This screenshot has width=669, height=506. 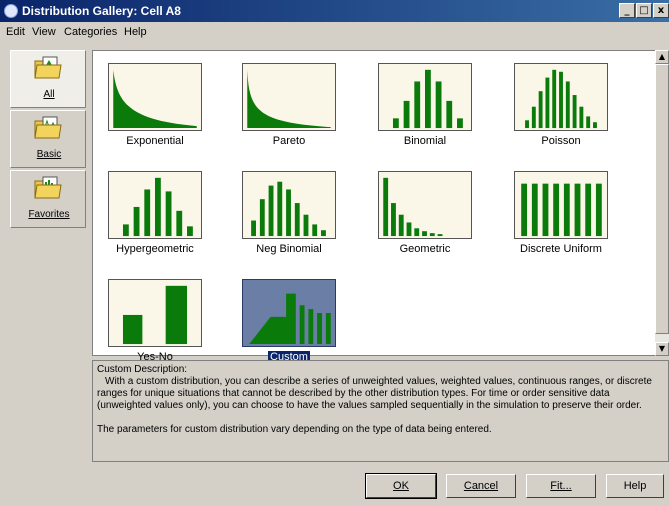 I want to click on menu-categories: Categories, so click(x=90, y=32).